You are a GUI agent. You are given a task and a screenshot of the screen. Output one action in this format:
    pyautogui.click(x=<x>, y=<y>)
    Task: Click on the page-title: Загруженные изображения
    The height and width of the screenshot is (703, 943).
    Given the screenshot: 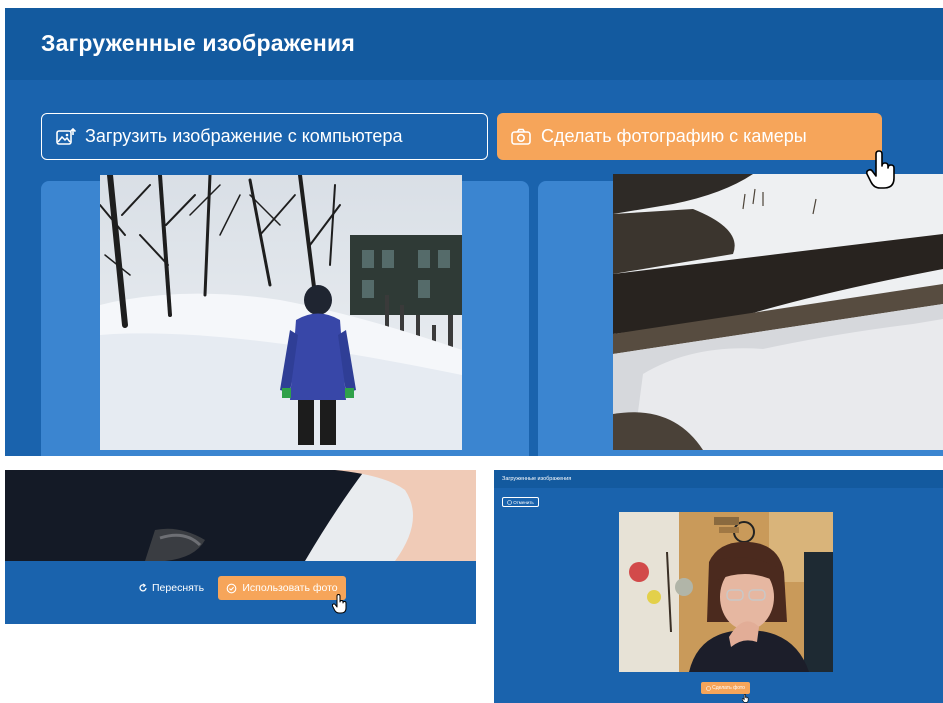 What is the action you would take?
    pyautogui.click(x=198, y=43)
    